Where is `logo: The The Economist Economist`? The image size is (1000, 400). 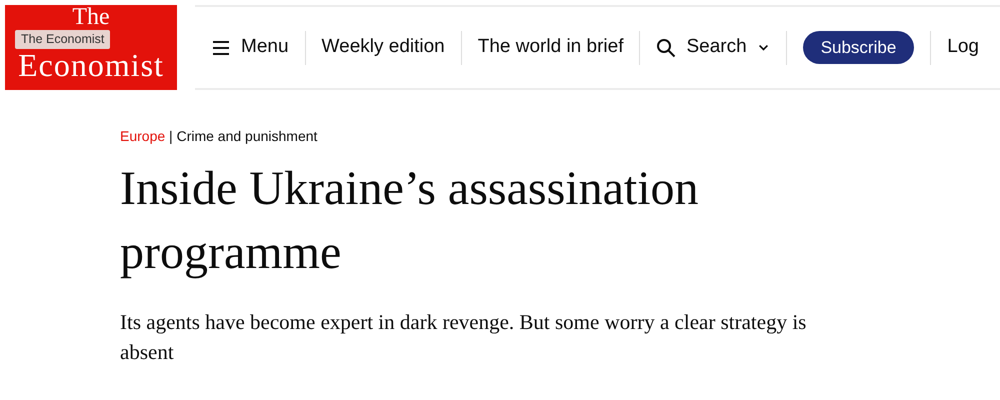
logo: The The Economist Economist is located at coordinates (91, 47).